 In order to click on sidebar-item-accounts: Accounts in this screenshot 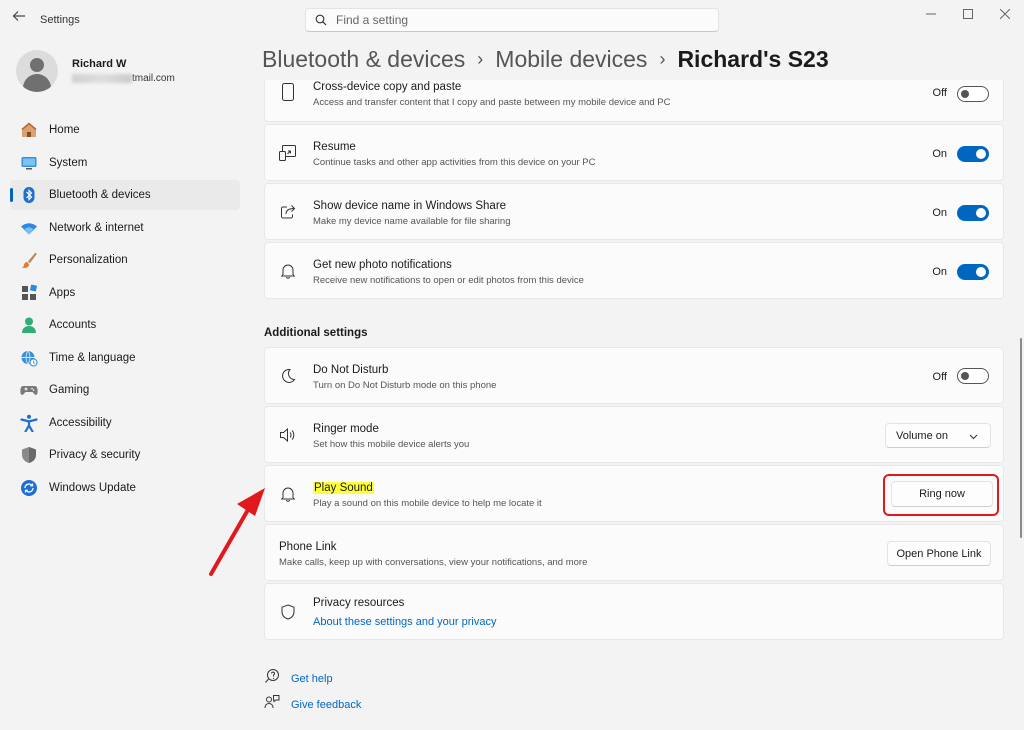, I will do `click(125, 325)`.